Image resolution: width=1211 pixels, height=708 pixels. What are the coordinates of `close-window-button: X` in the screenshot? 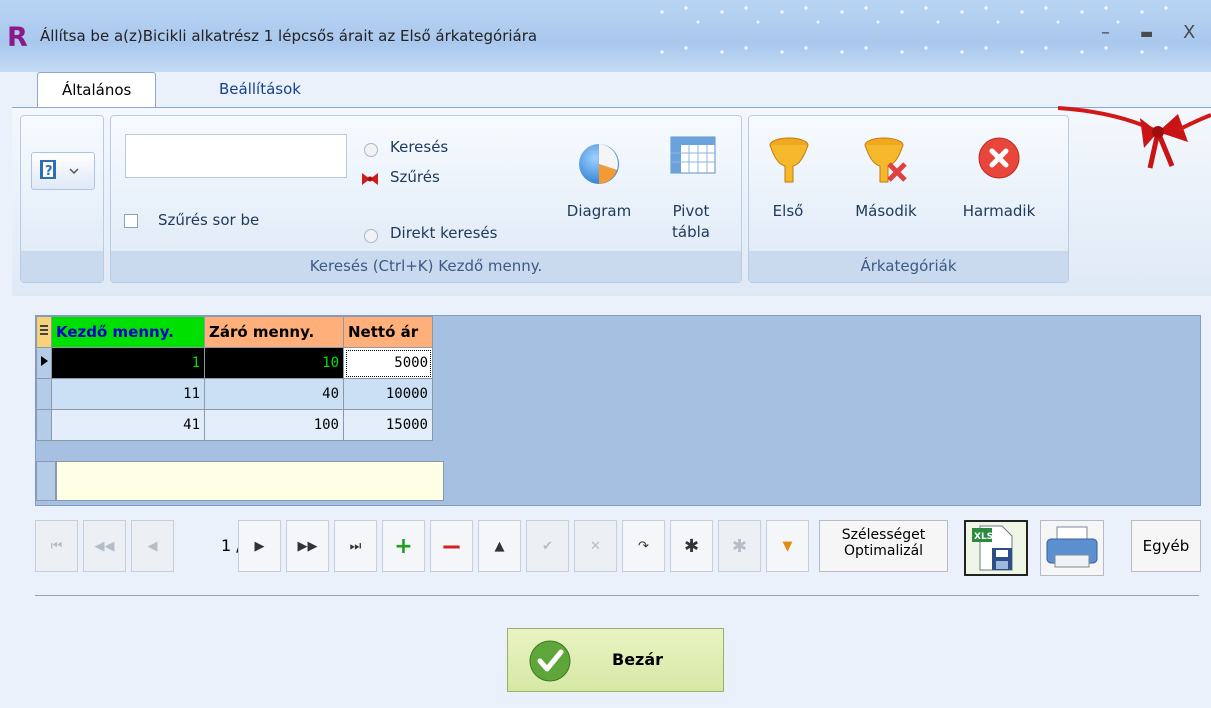 It's located at (1189, 32).